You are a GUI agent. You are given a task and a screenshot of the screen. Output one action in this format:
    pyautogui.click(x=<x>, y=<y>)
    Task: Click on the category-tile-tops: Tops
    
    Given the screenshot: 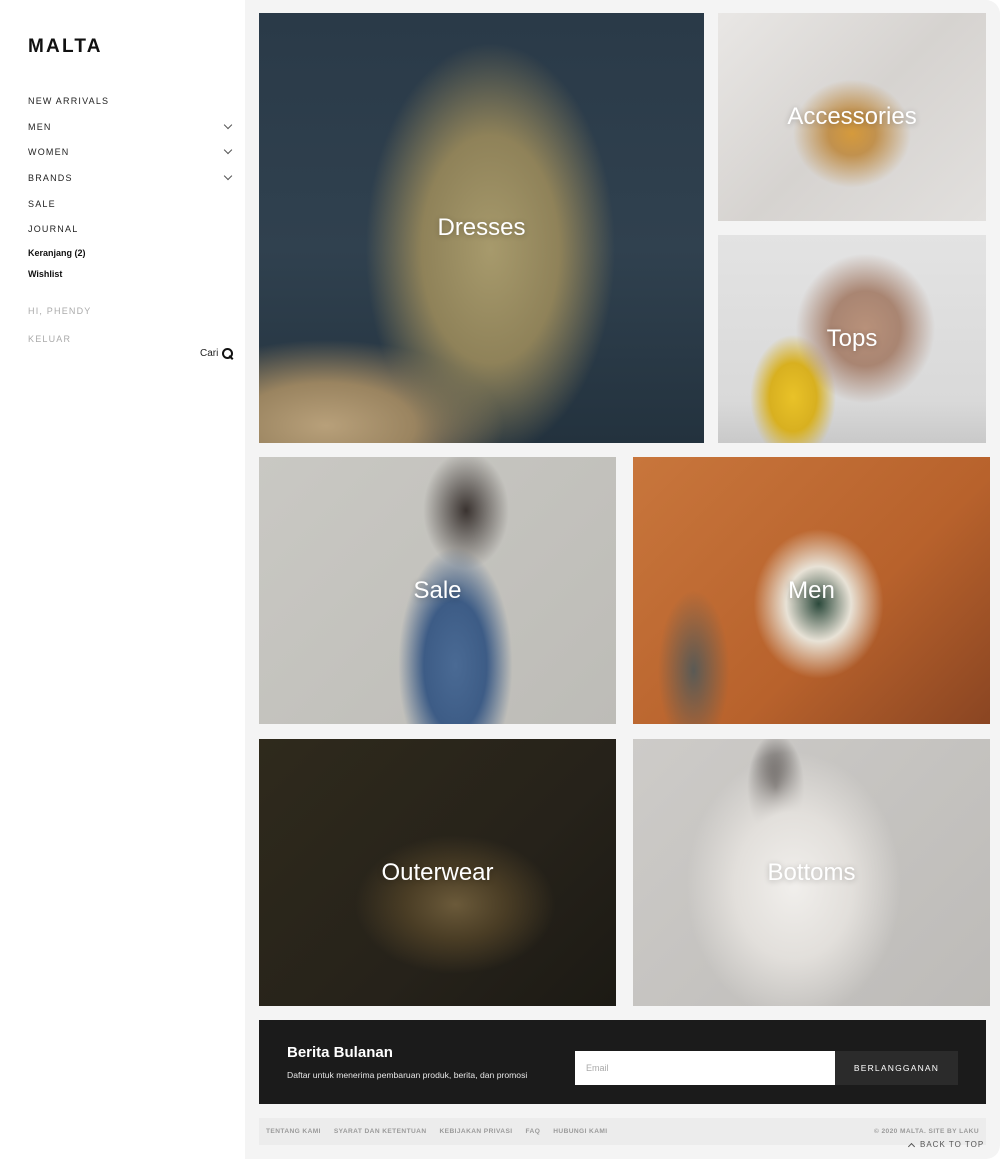 What is the action you would take?
    pyautogui.click(x=852, y=339)
    